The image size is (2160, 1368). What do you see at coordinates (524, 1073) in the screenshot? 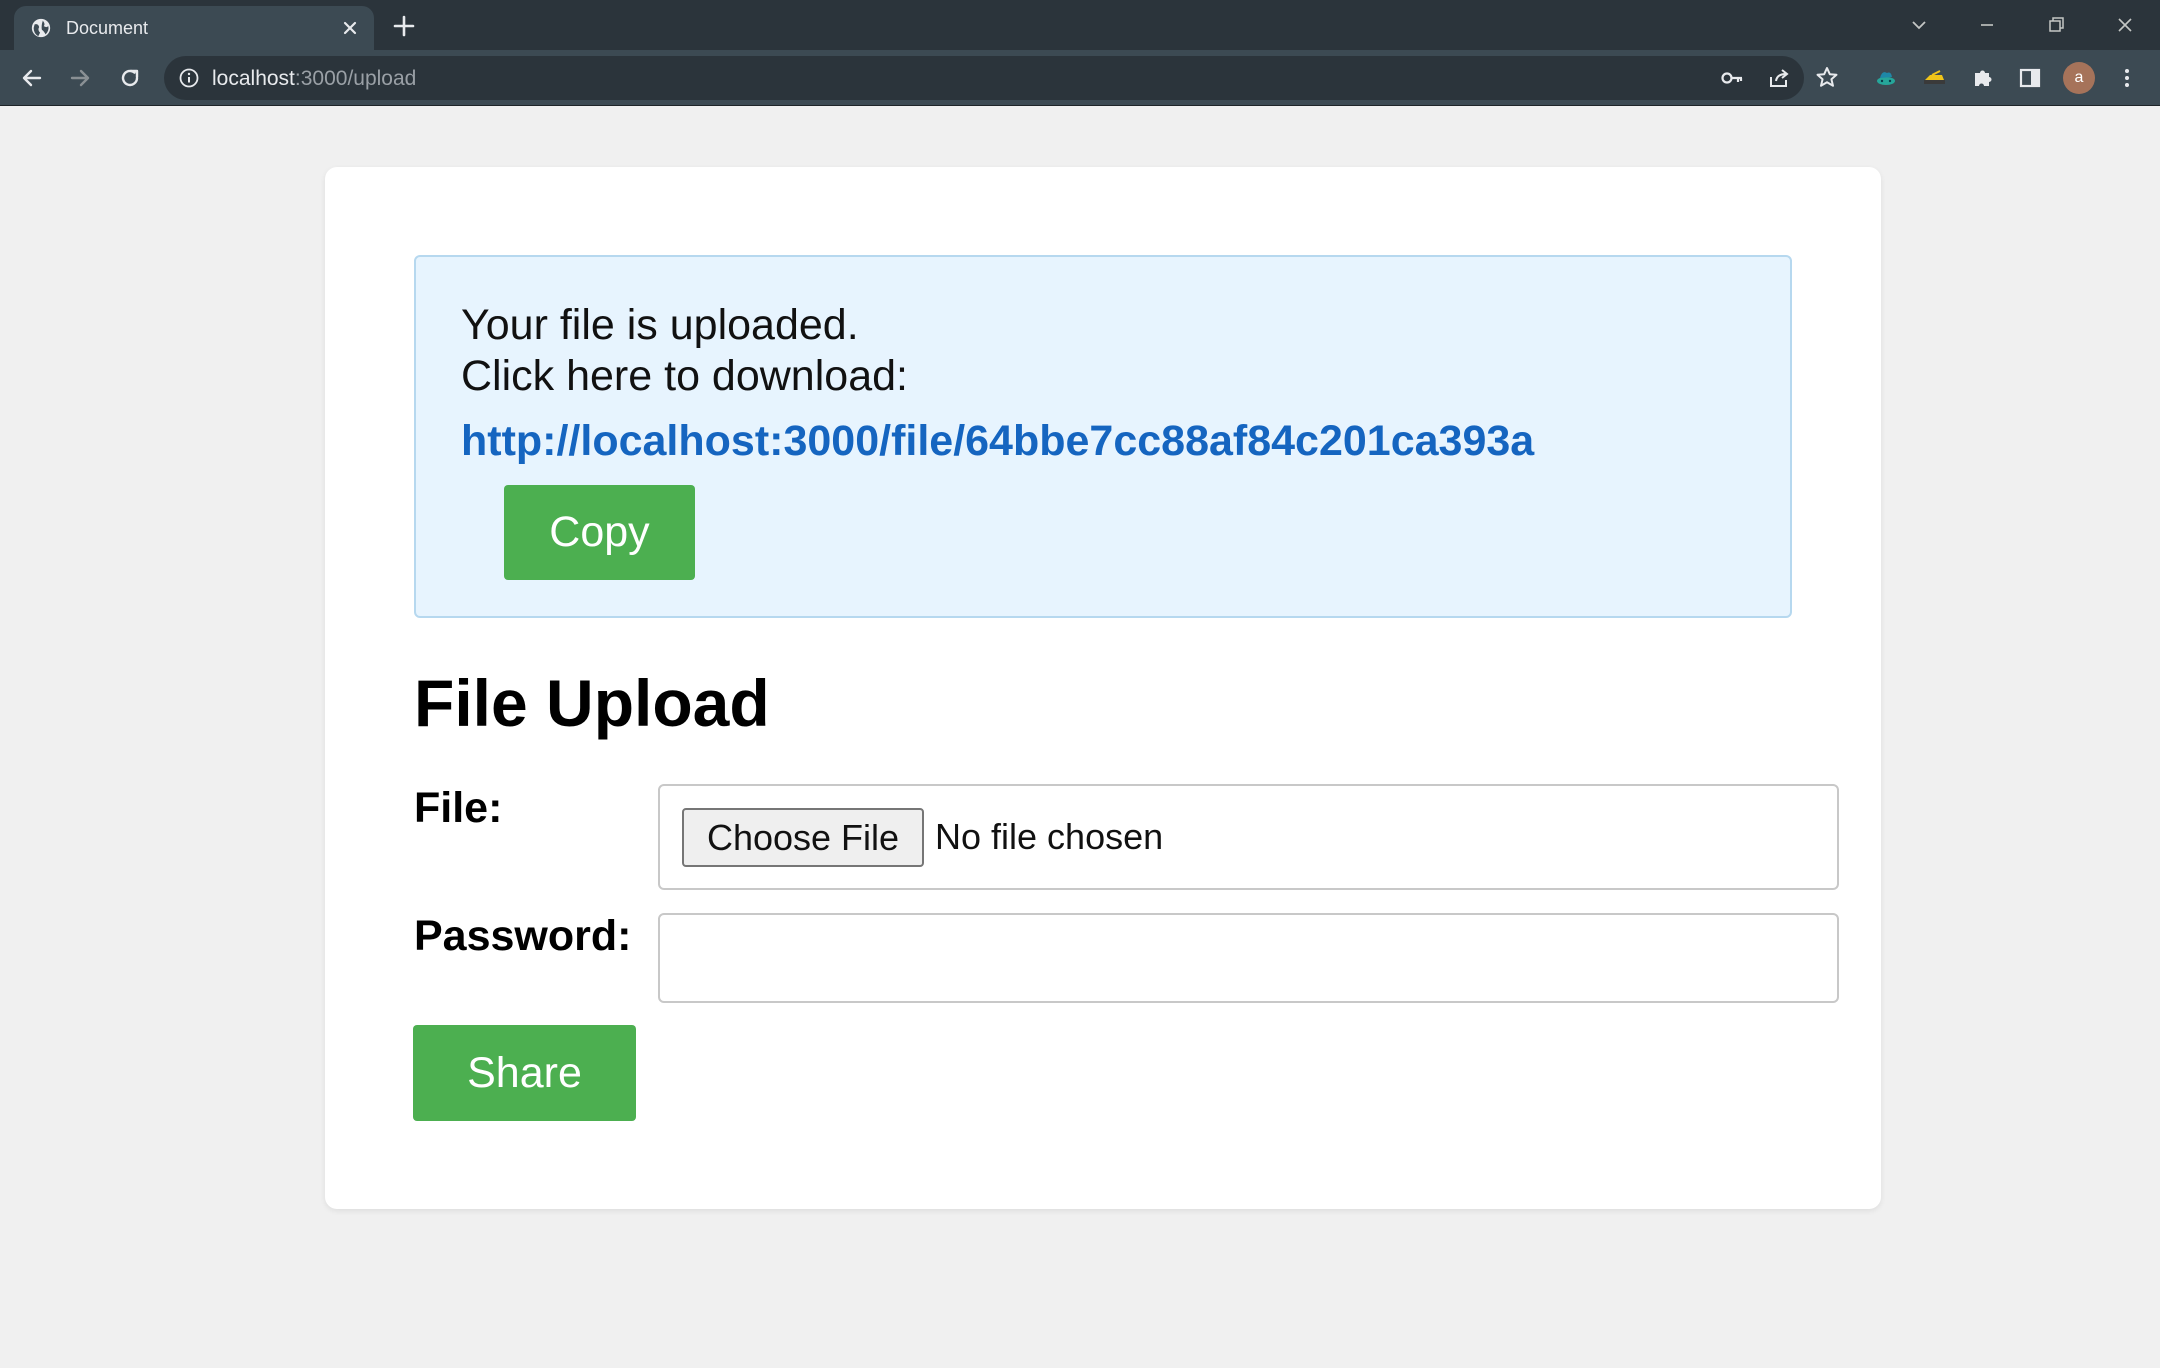
I see `share-button: Share` at bounding box center [524, 1073].